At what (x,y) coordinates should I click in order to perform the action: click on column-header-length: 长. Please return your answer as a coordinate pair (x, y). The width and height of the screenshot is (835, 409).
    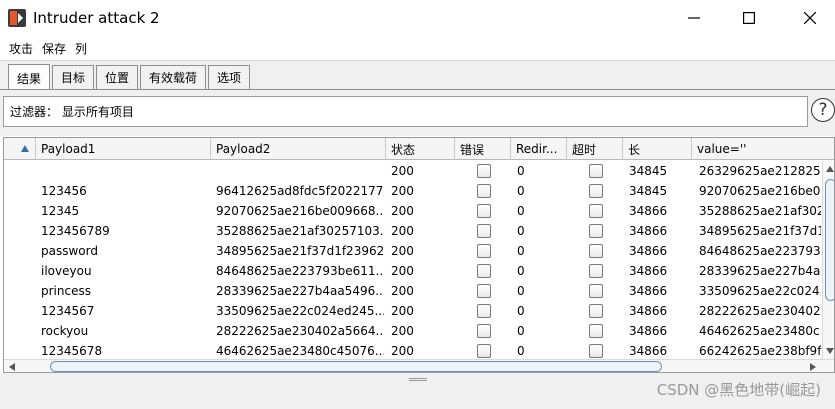
    Looking at the image, I should click on (657, 149).